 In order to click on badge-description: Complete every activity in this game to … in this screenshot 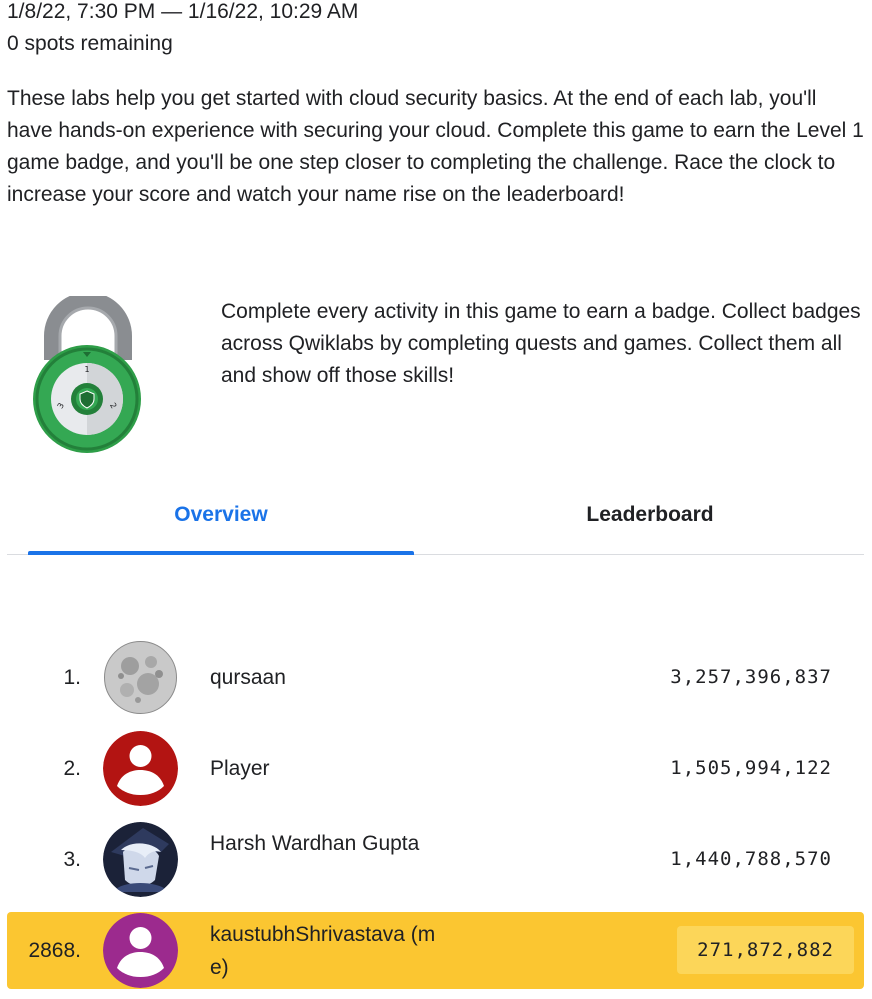, I will do `click(541, 343)`.